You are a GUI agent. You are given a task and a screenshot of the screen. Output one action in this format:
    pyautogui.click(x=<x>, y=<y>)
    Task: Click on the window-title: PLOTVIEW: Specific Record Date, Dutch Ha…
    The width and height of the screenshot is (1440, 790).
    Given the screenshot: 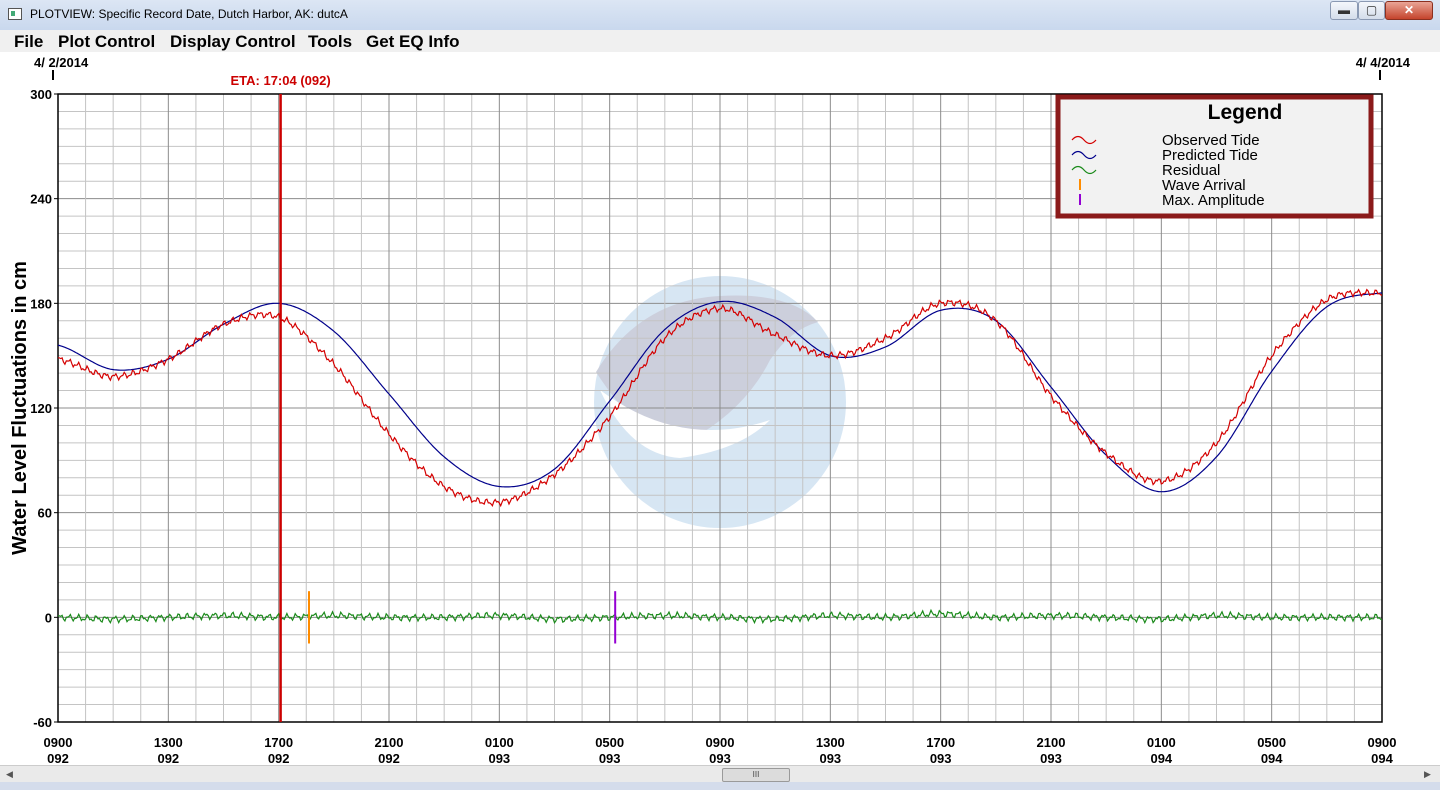 What is the action you would take?
    pyautogui.click(x=189, y=14)
    